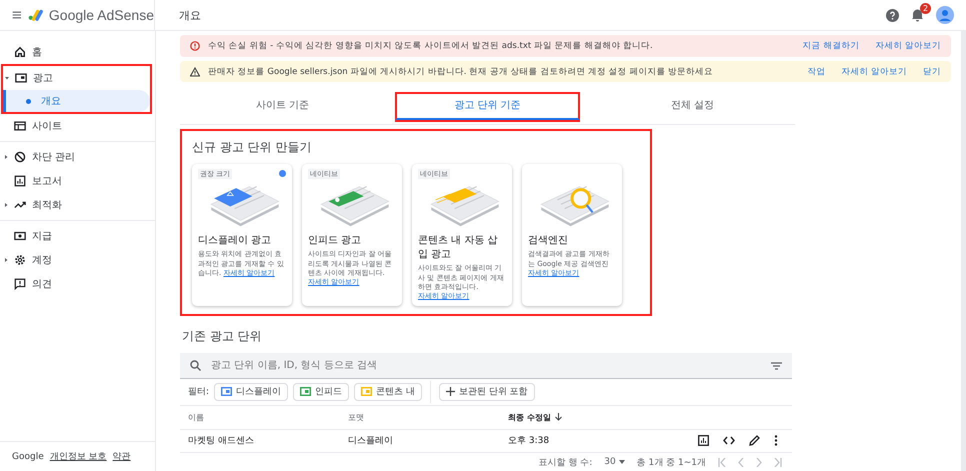 The width and height of the screenshot is (966, 471). Describe the element at coordinates (235, 241) in the screenshot. I see `card-title: 디스플레이 광고` at that location.